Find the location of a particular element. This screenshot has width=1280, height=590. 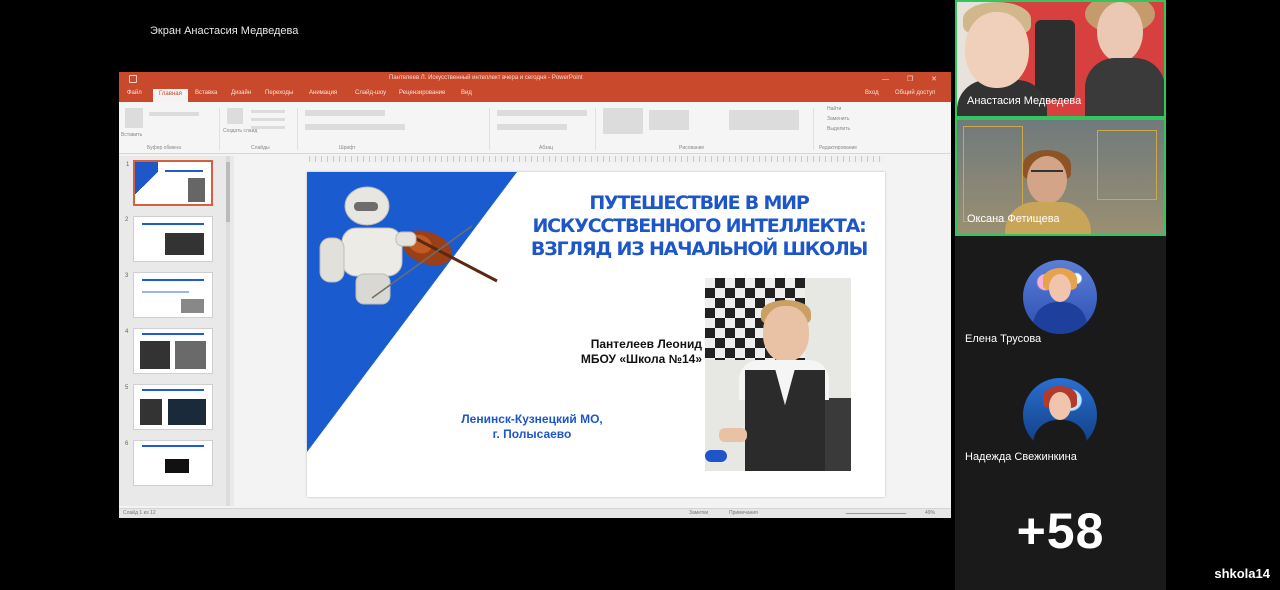

tab-insert: Вставка is located at coordinates (206, 93).